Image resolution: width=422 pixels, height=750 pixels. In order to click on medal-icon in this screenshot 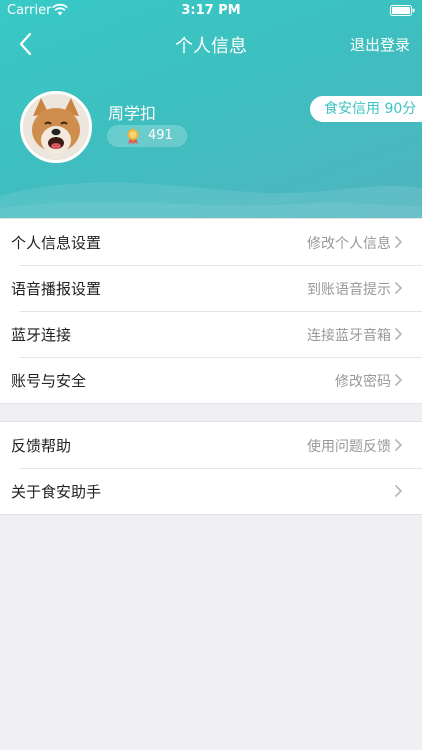, I will do `click(133, 137)`.